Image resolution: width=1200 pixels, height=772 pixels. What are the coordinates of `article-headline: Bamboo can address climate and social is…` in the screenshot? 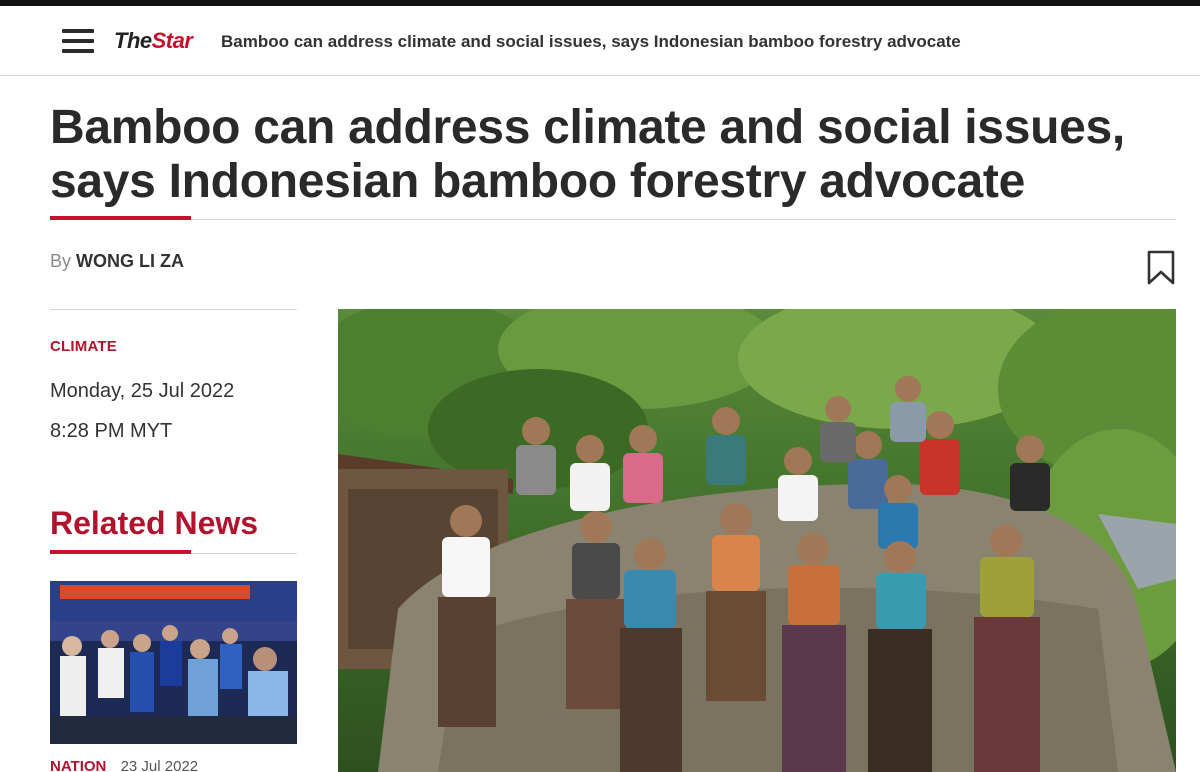 It's located at (610, 155).